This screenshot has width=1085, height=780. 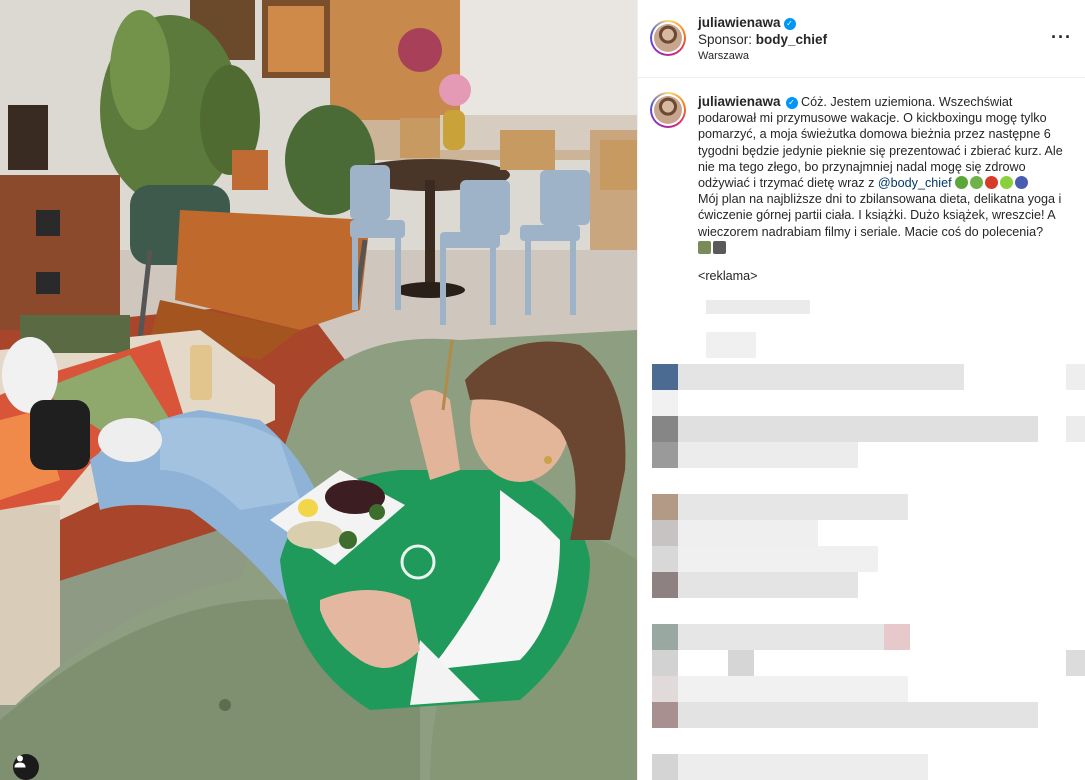 What do you see at coordinates (977, 183) in the screenshot?
I see `avocado-emoji-icon` at bounding box center [977, 183].